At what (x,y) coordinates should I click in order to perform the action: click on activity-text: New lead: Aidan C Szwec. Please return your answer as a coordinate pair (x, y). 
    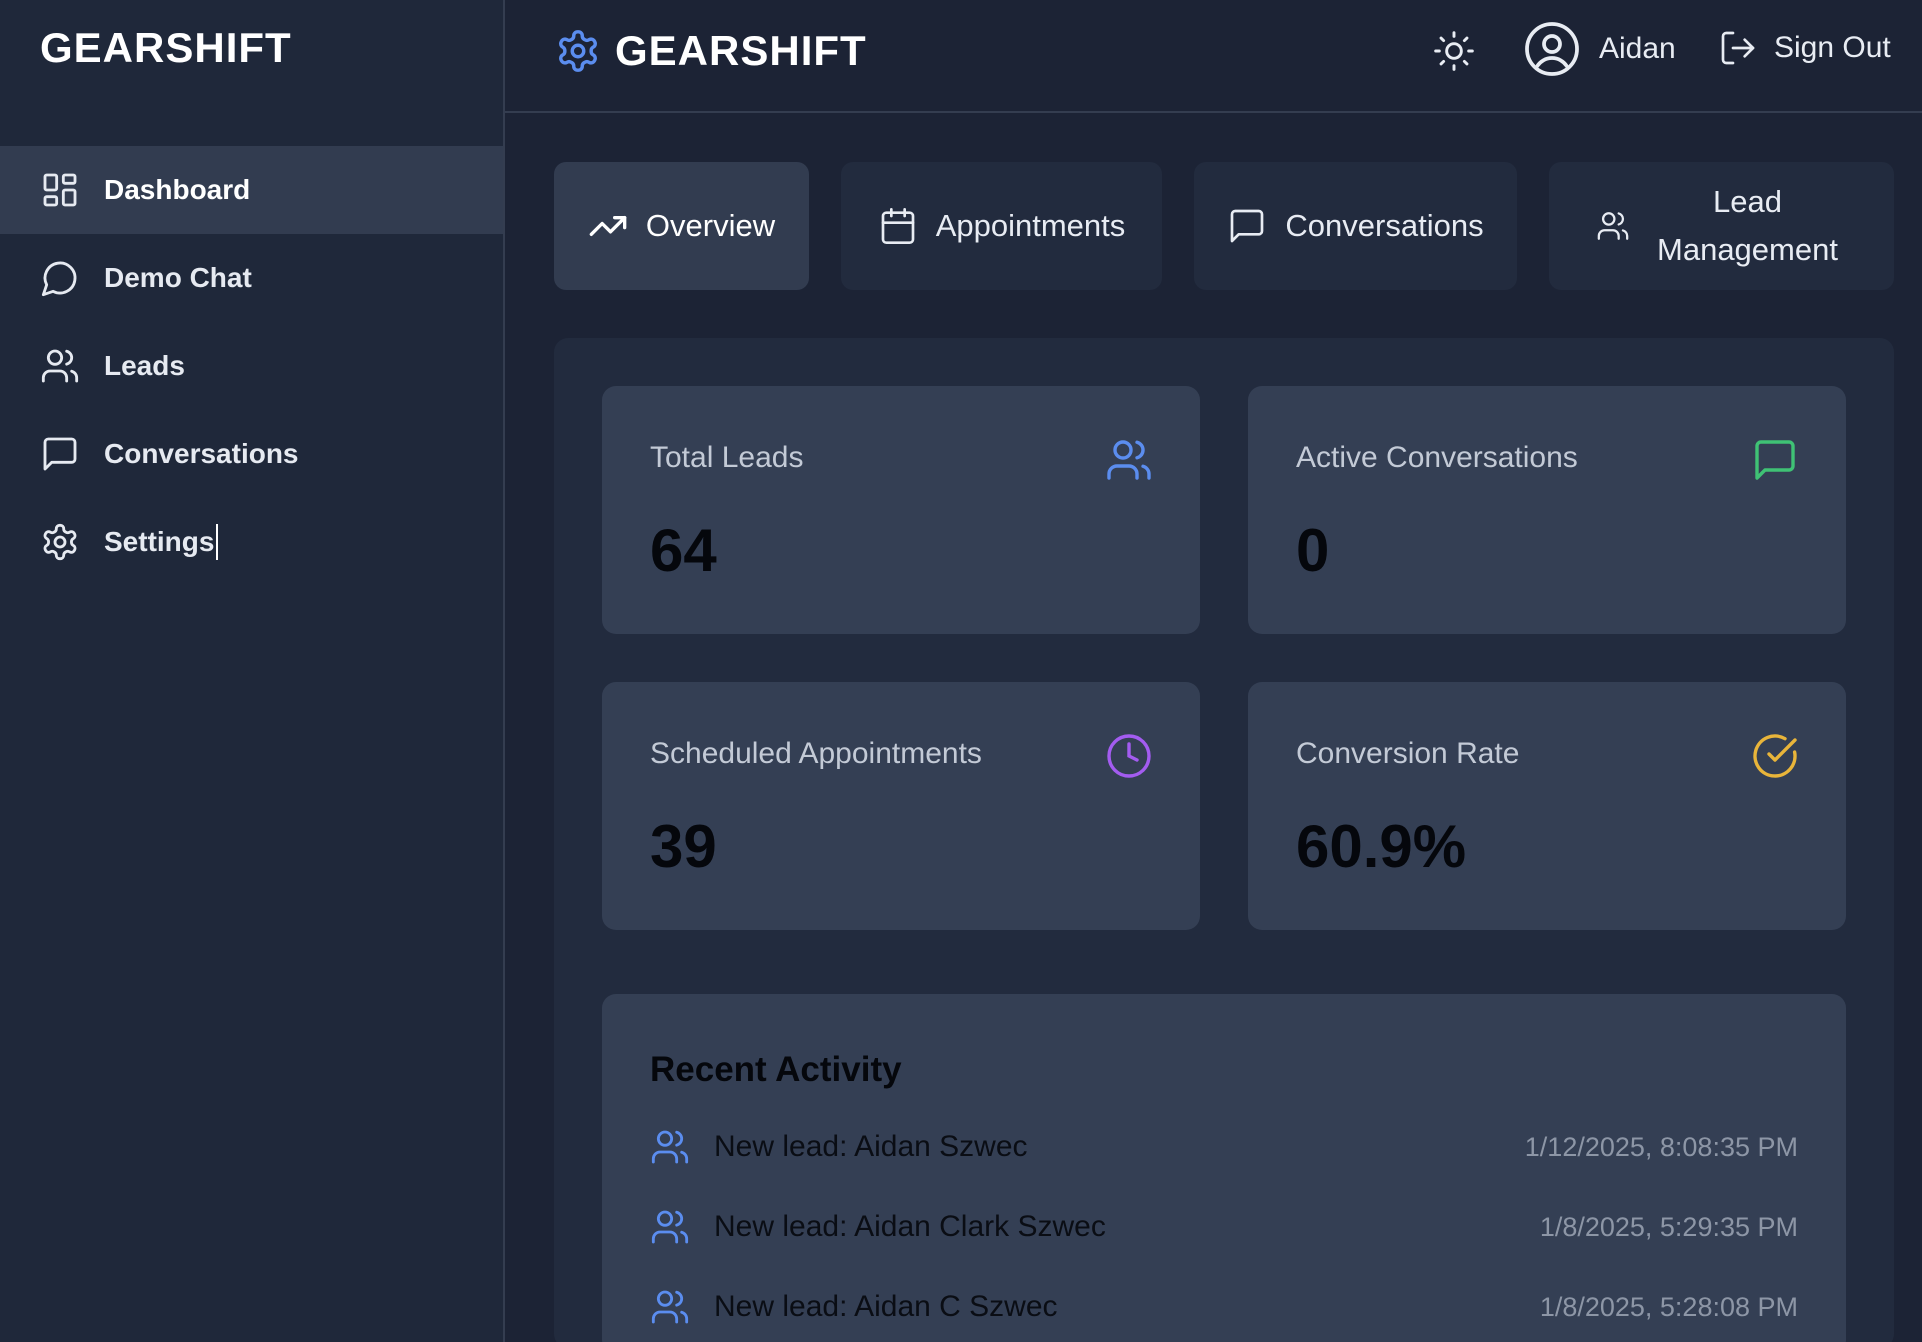
    Looking at the image, I should click on (886, 1306).